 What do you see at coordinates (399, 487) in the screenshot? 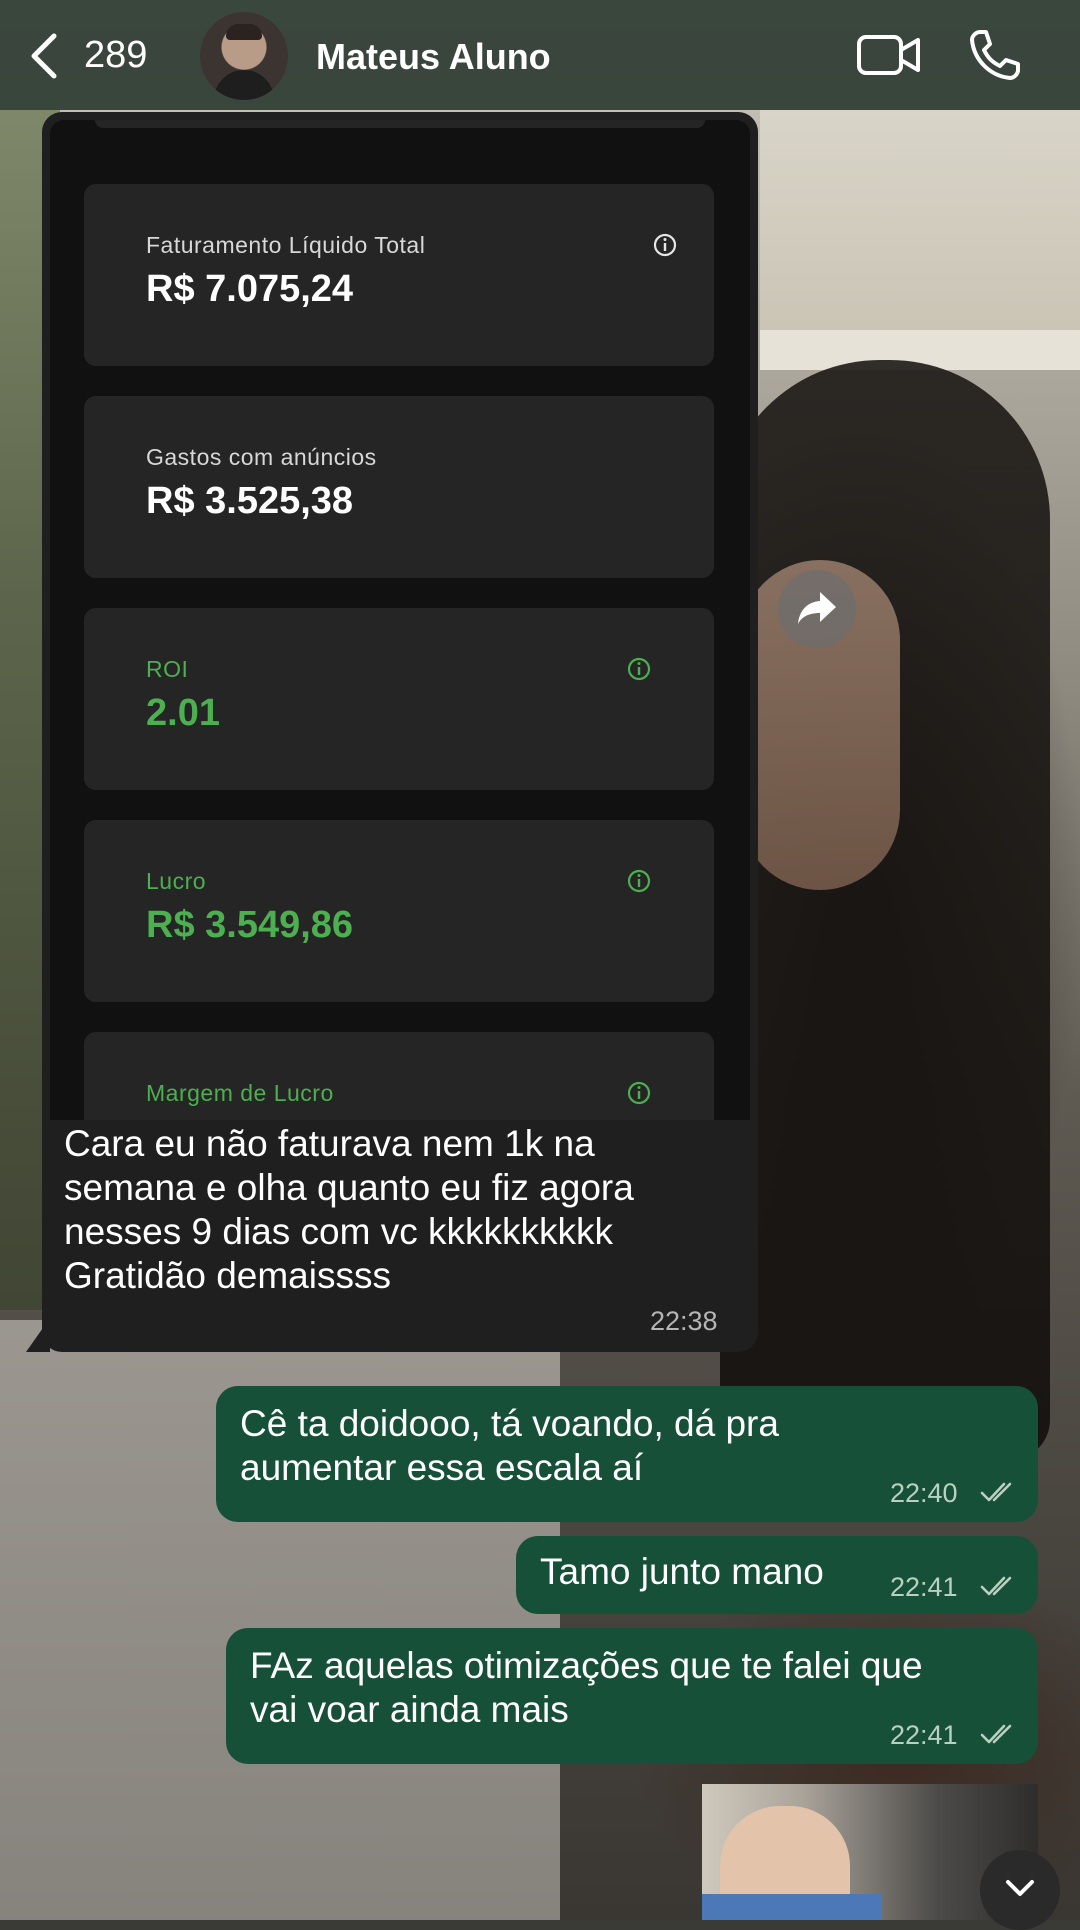
I see `metric-card-gastos: Gastos com anúncios R$ 3.525,38` at bounding box center [399, 487].